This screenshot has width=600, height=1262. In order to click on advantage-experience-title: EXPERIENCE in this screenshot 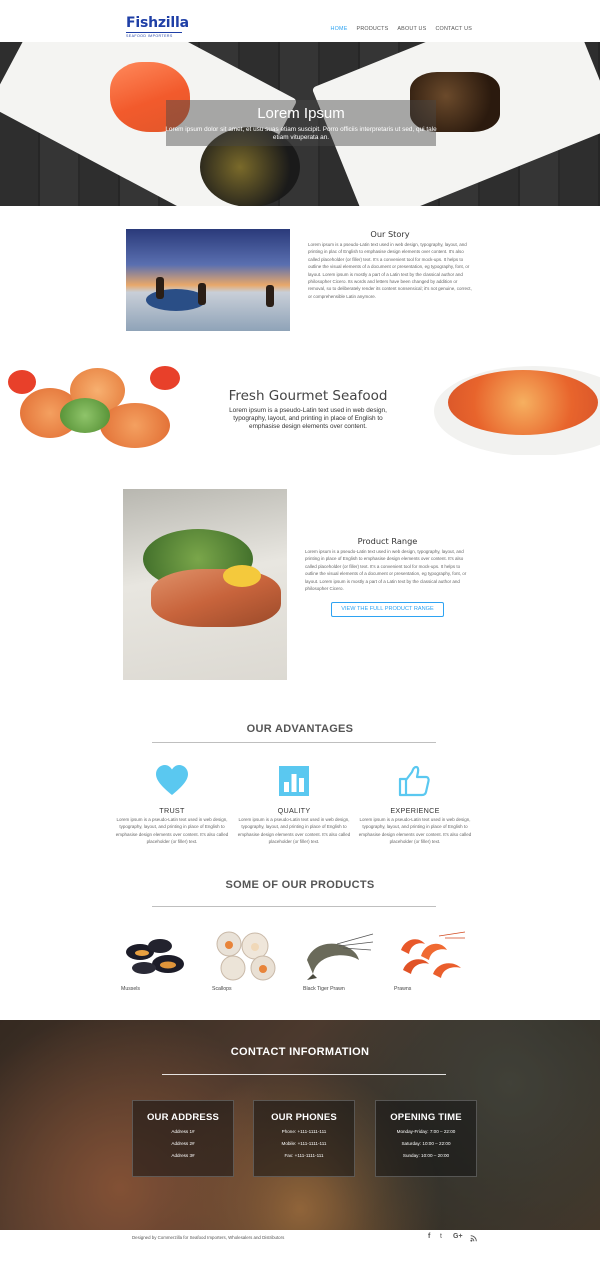, I will do `click(415, 810)`.